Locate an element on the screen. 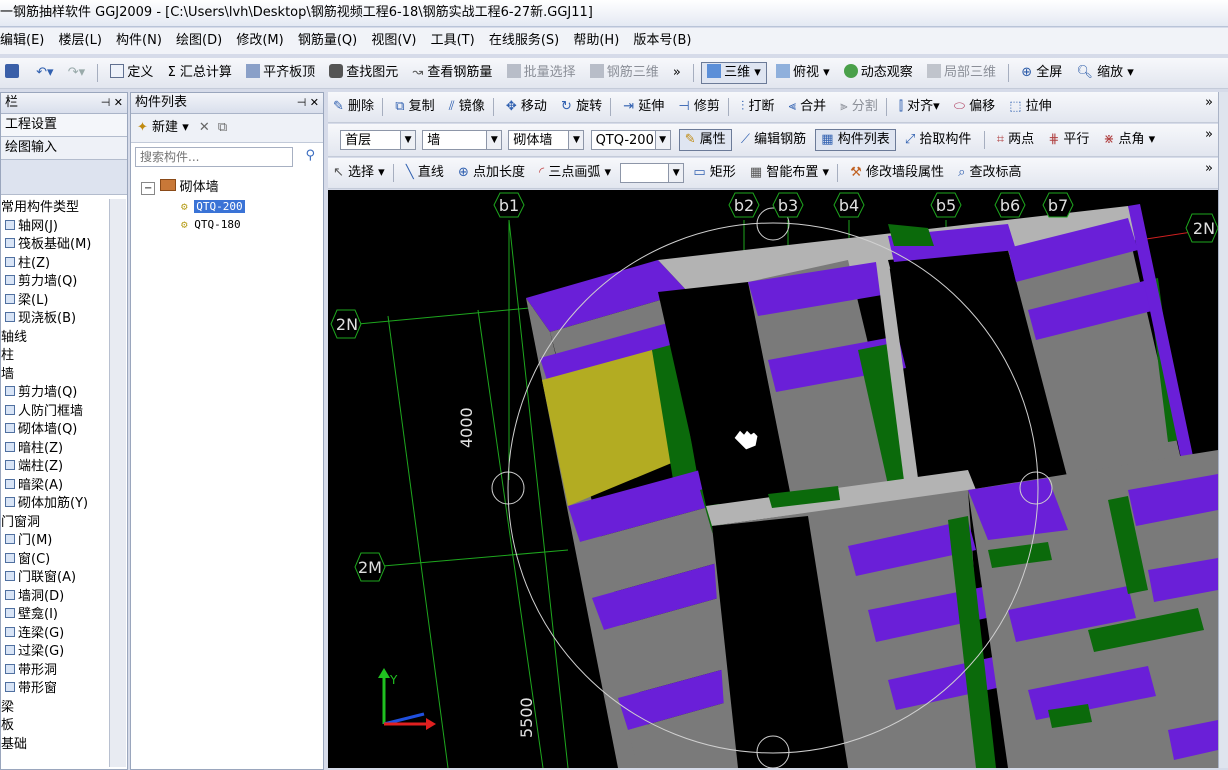  component-list-pin-close: ⊣ ✕ is located at coordinates (308, 103).